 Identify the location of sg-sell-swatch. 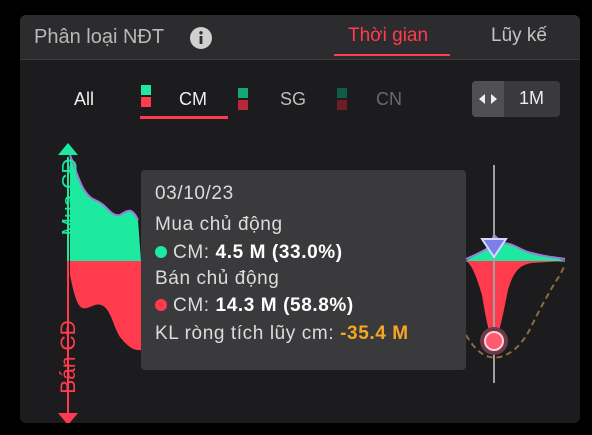
(243, 105).